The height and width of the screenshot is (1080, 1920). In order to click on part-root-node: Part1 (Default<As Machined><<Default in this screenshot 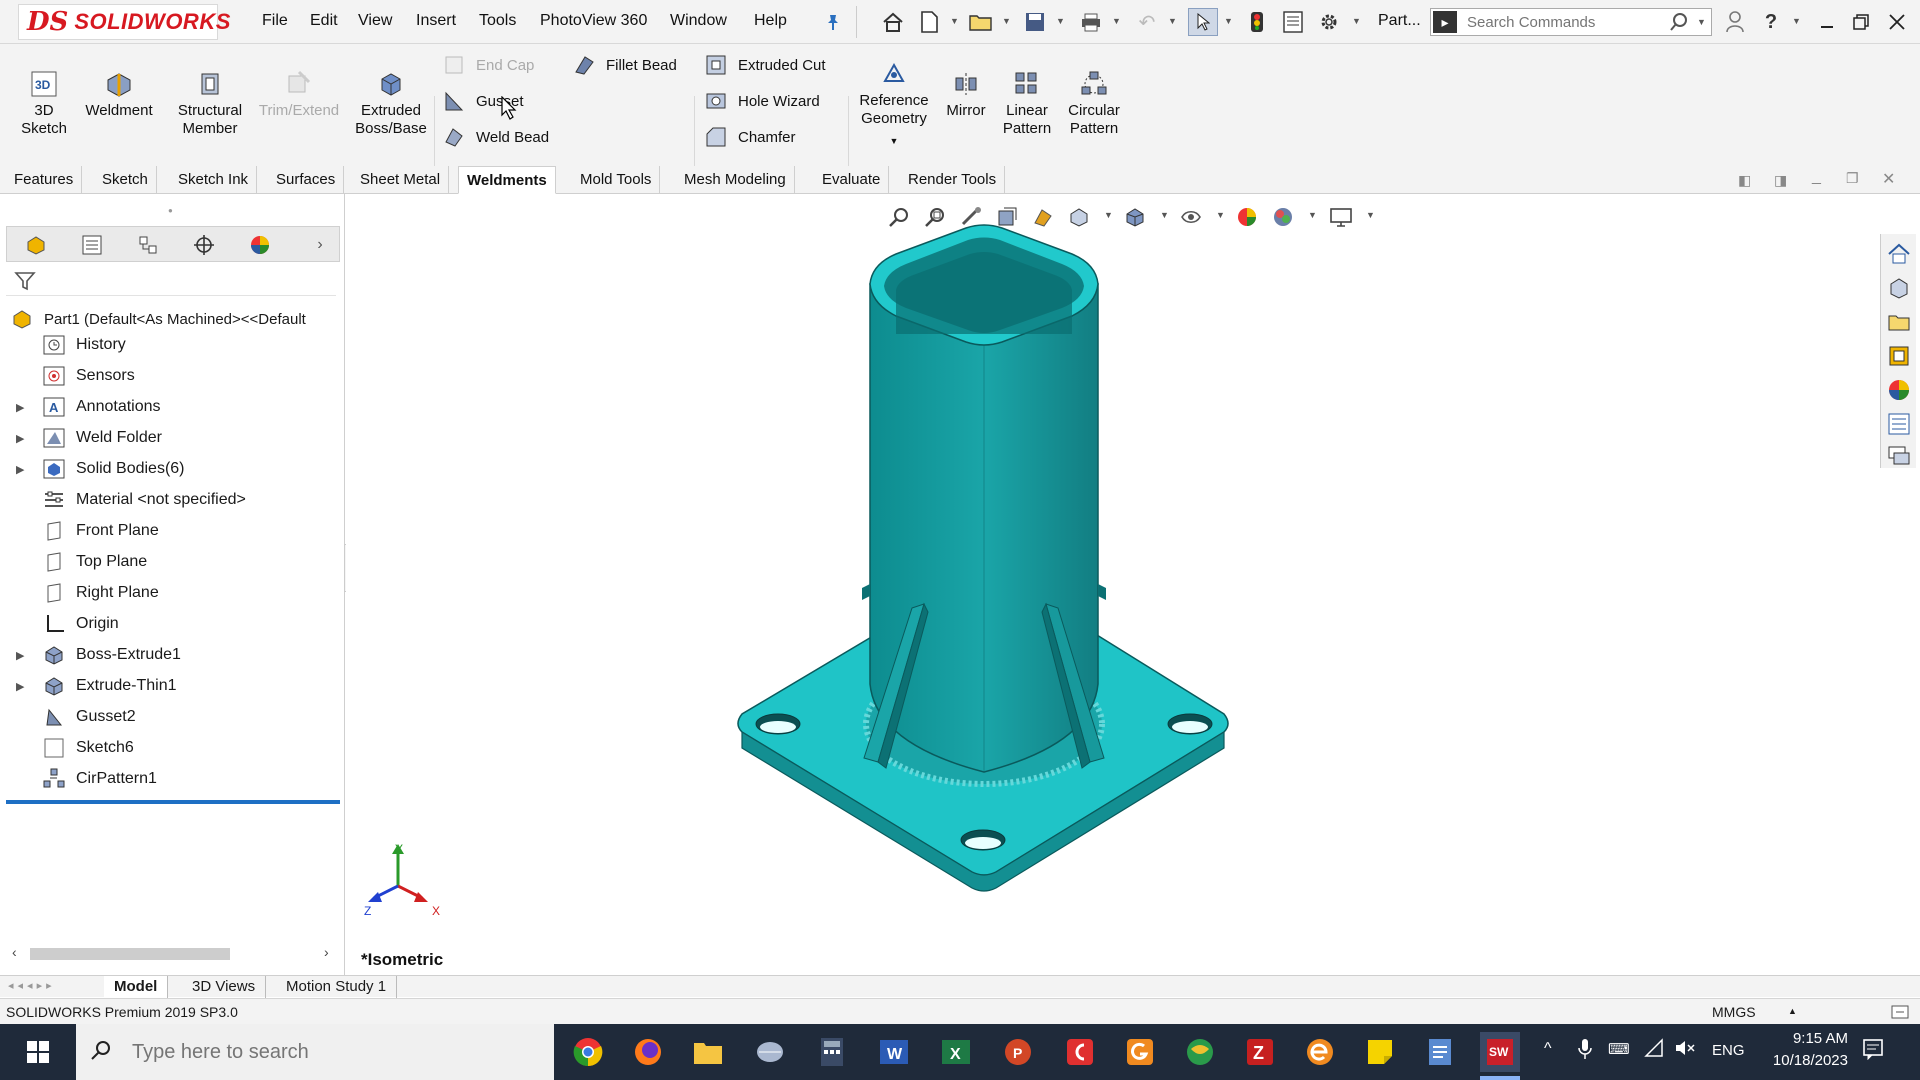, I will do `click(153, 319)`.